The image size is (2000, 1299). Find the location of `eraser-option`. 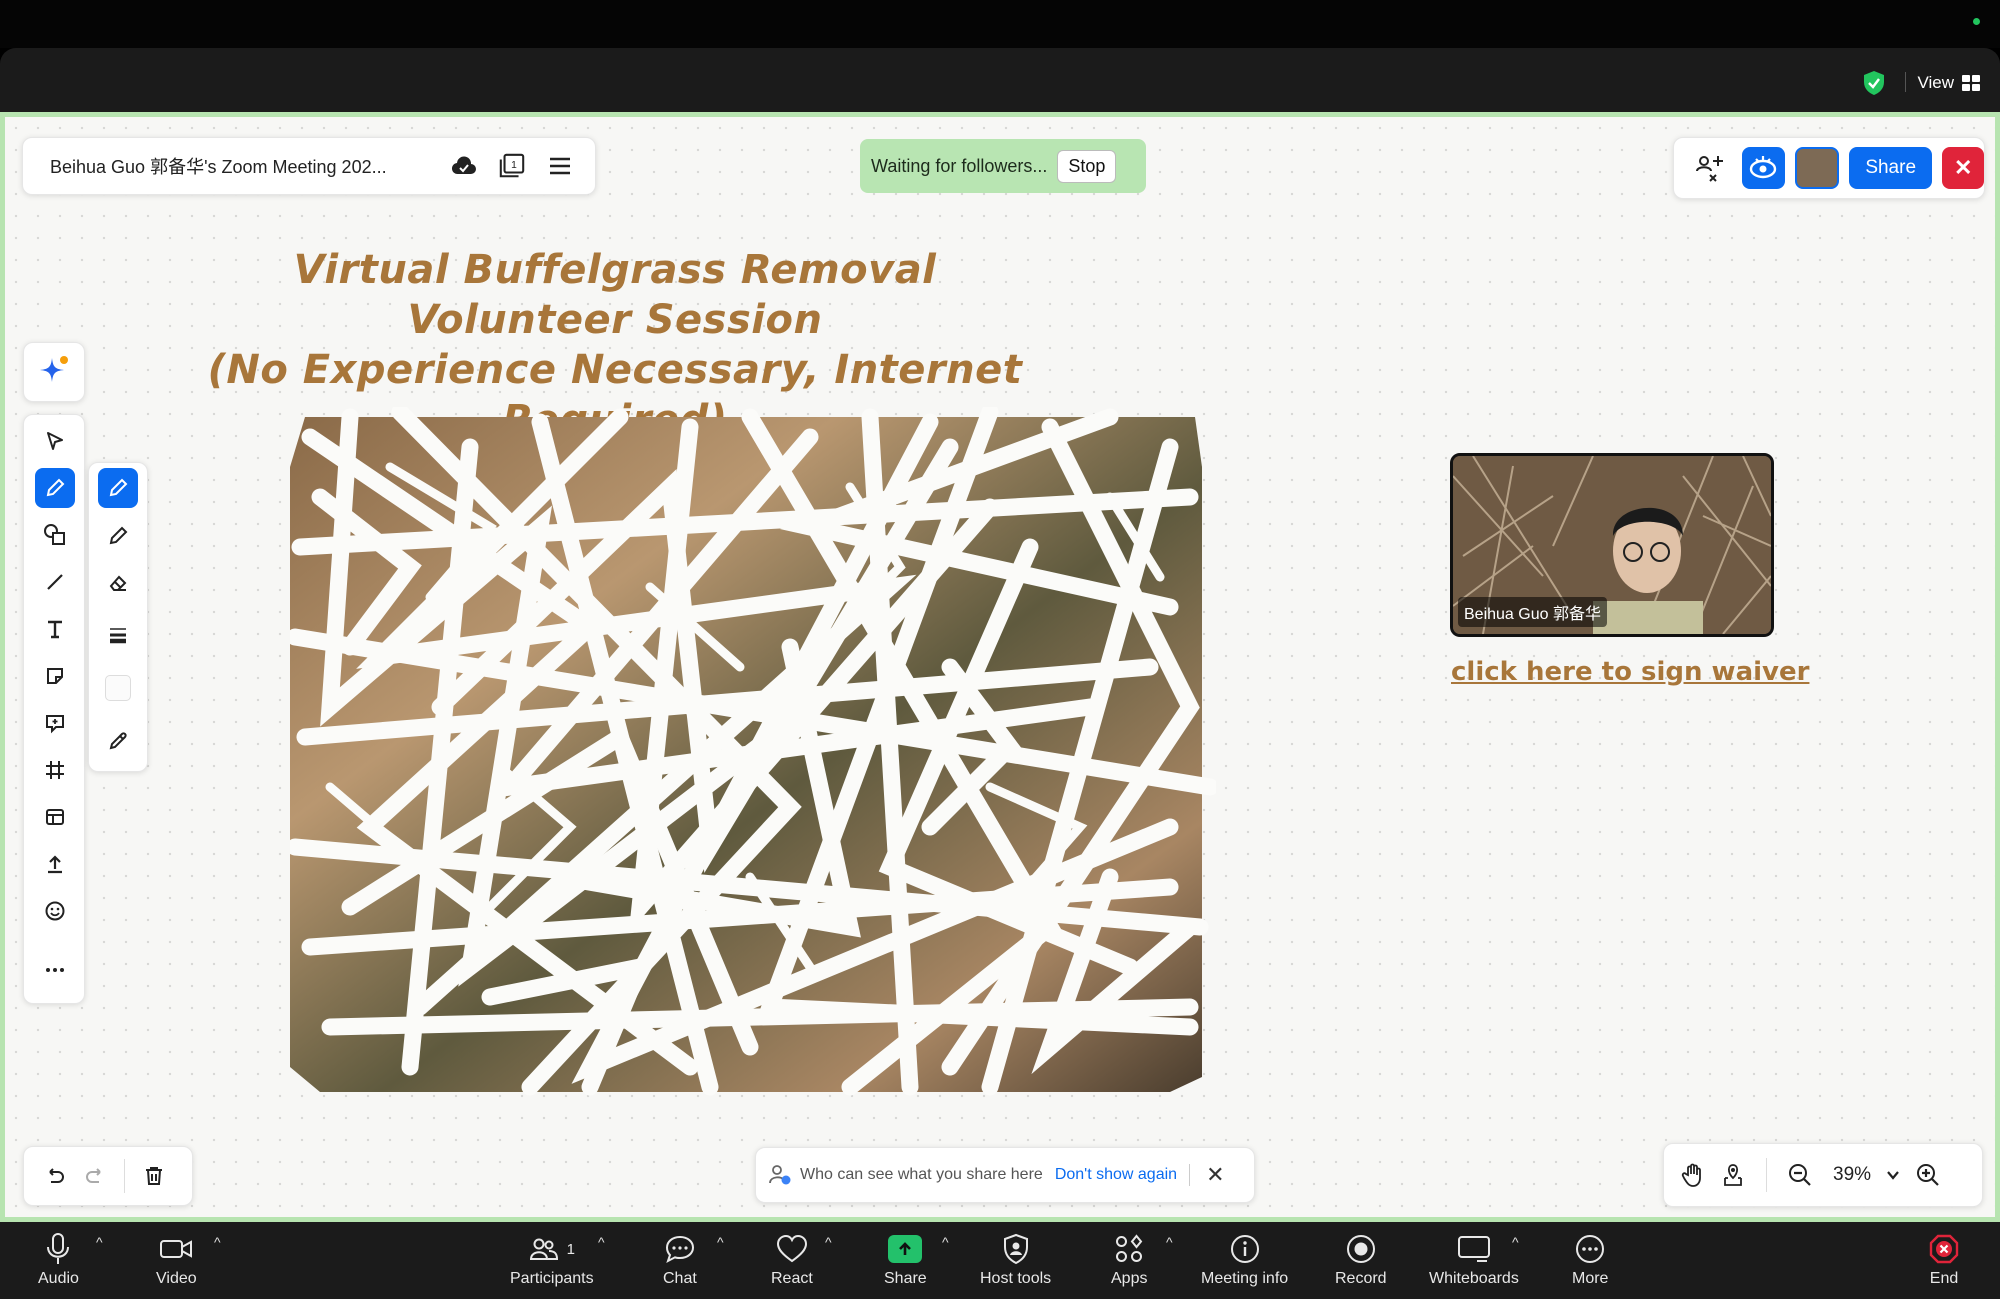

eraser-option is located at coordinates (118, 583).